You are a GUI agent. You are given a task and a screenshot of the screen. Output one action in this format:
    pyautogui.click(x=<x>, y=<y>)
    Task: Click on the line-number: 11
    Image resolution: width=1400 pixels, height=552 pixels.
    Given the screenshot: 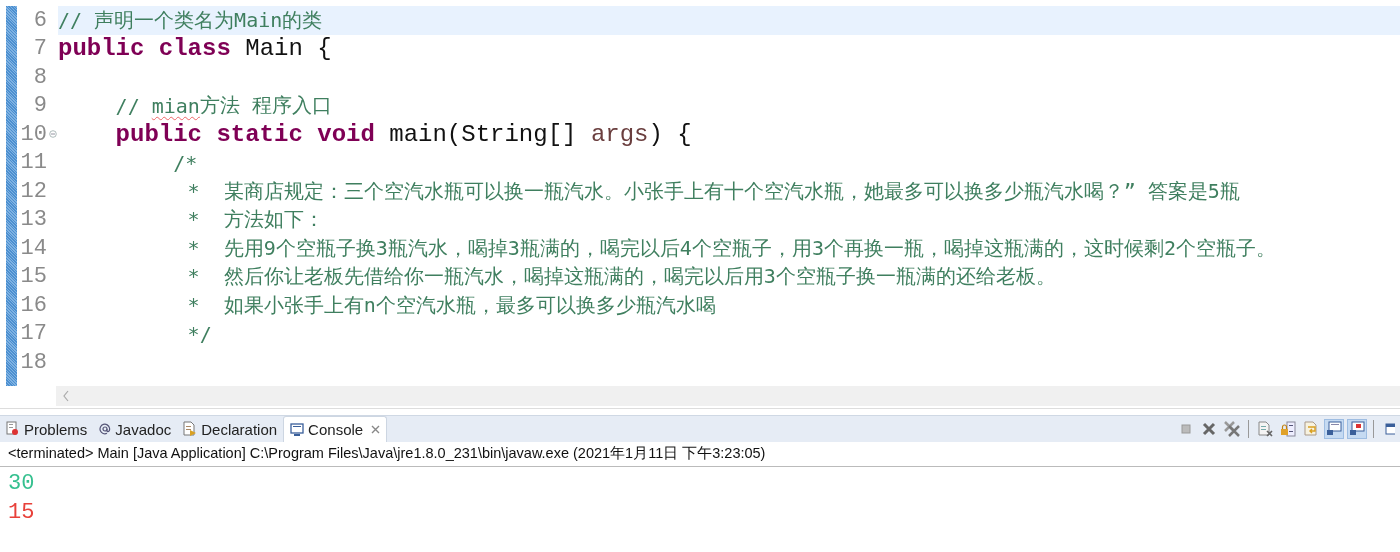 What is the action you would take?
    pyautogui.click(x=33, y=163)
    